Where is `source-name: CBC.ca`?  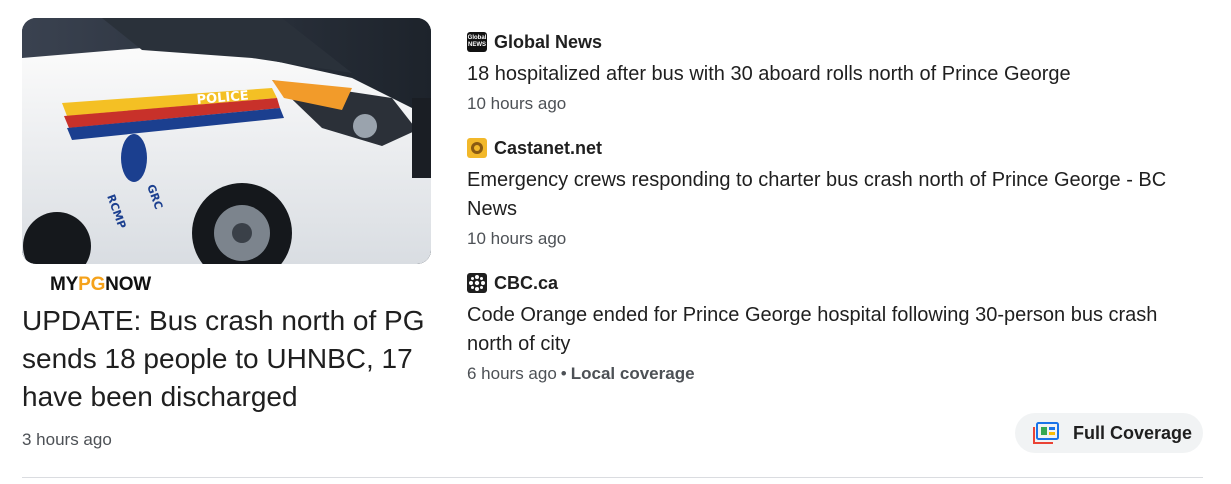 source-name: CBC.ca is located at coordinates (526, 282).